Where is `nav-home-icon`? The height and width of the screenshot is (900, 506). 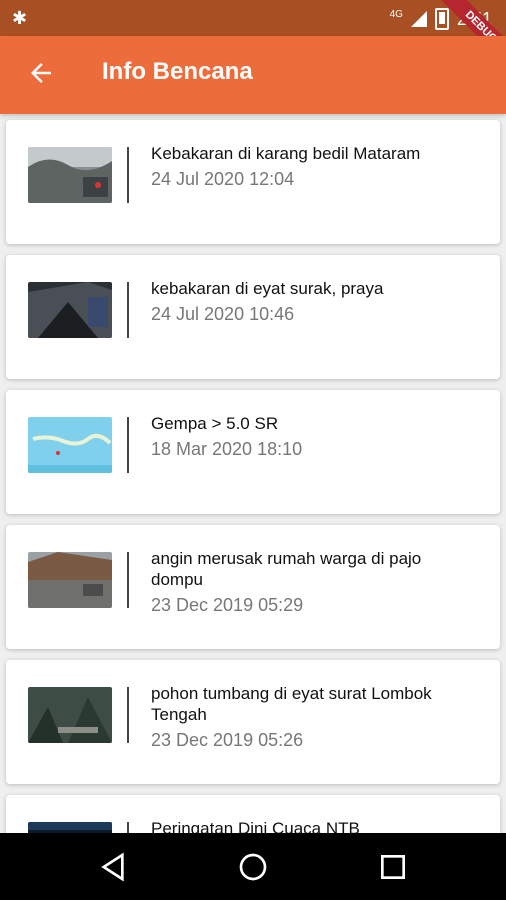 nav-home-icon is located at coordinates (253, 867).